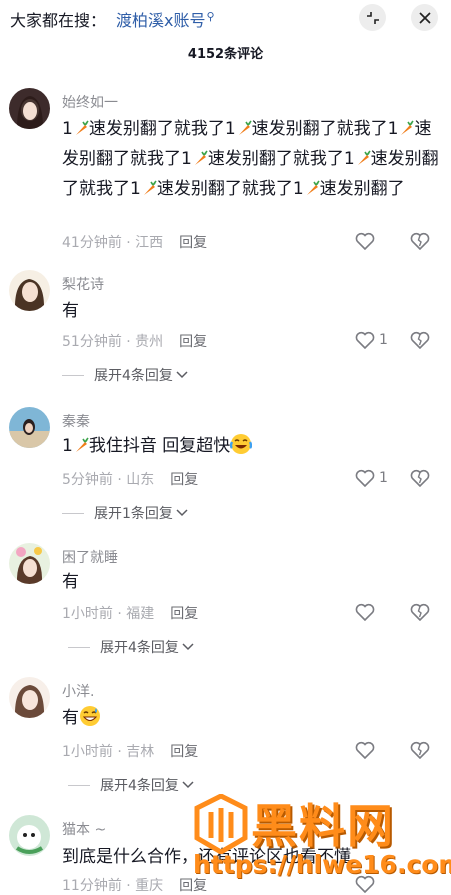 The image size is (451, 895). What do you see at coordinates (133, 514) in the screenshot?
I see `expand-replies-label: 展开1条回复` at bounding box center [133, 514].